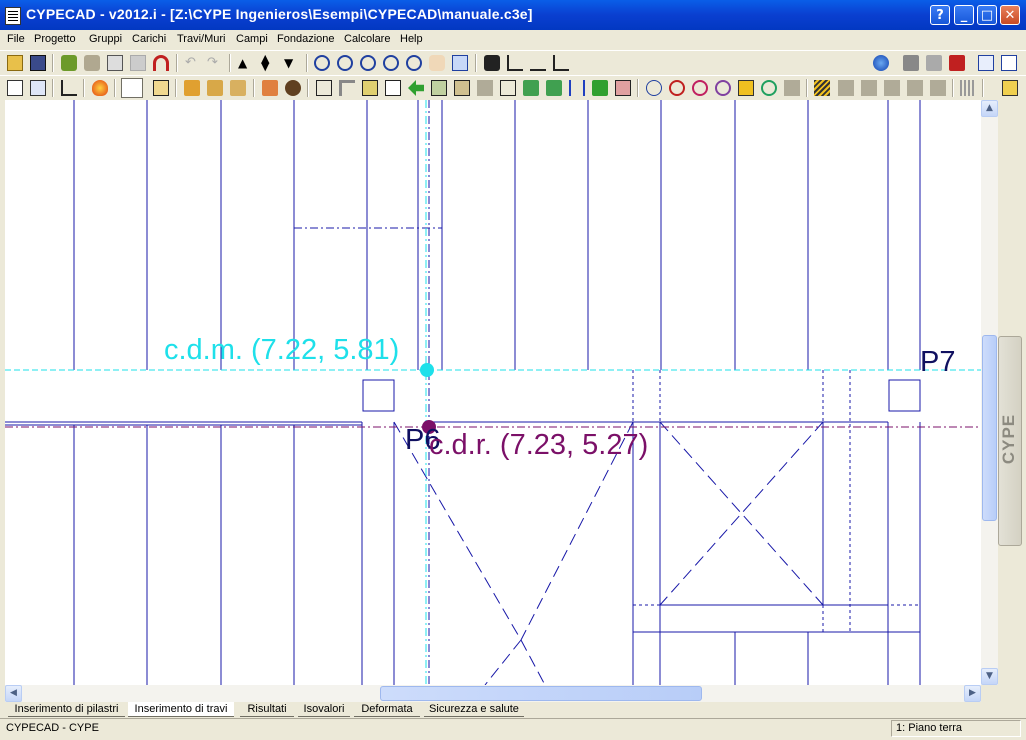 The image size is (1026, 740). Describe the element at coordinates (149, 39) in the screenshot. I see `menu-carichi: Carichi` at that location.